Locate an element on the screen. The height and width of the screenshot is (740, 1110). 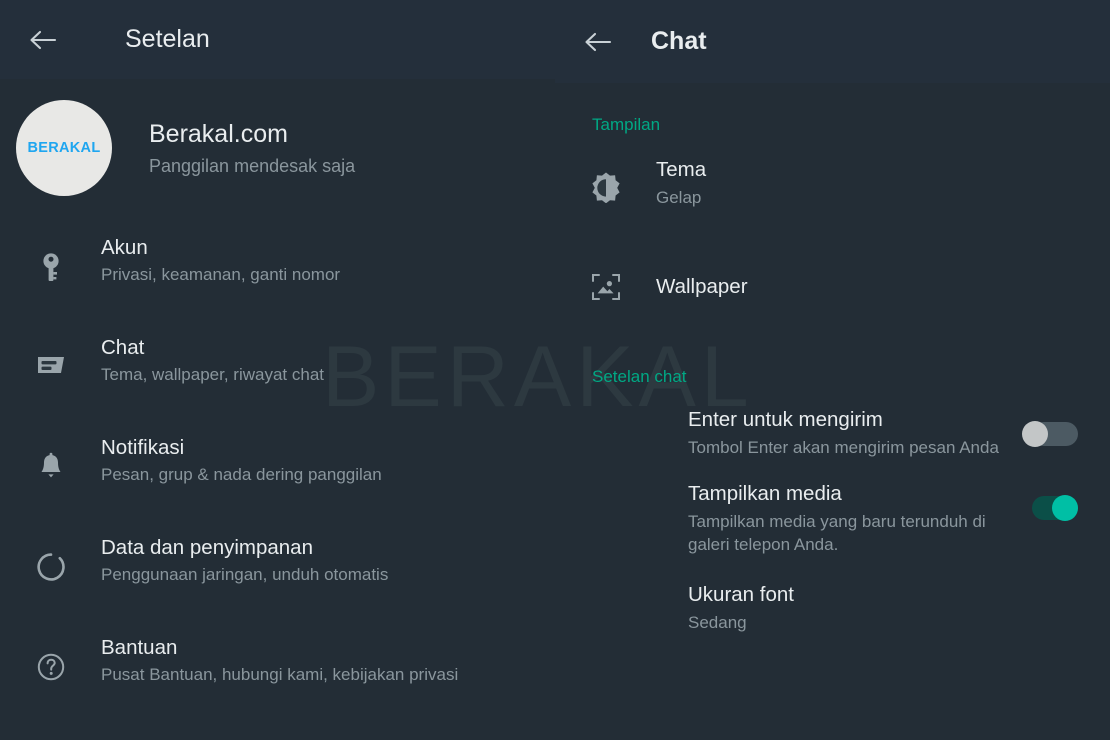
option-body: Ukuran font Sedang is located at coordinates (883, 608).